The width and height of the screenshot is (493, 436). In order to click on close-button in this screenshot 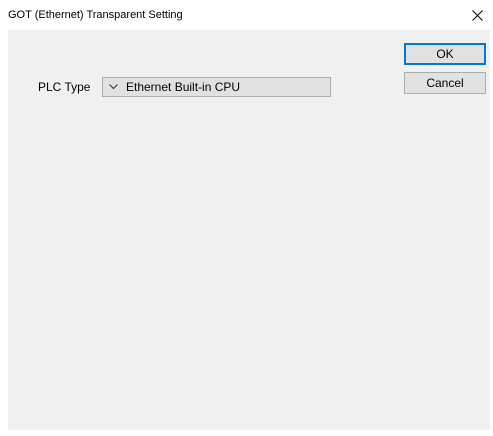, I will do `click(477, 15)`.